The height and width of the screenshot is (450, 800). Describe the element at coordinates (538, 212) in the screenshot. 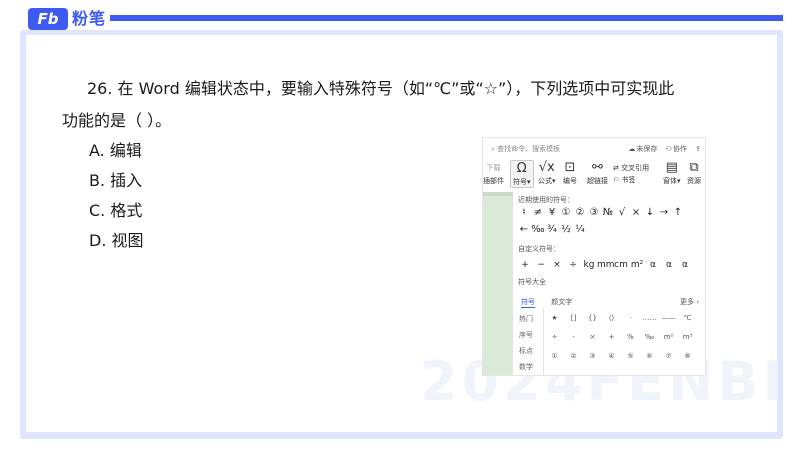

I see `symbol-cell: ≠` at that location.